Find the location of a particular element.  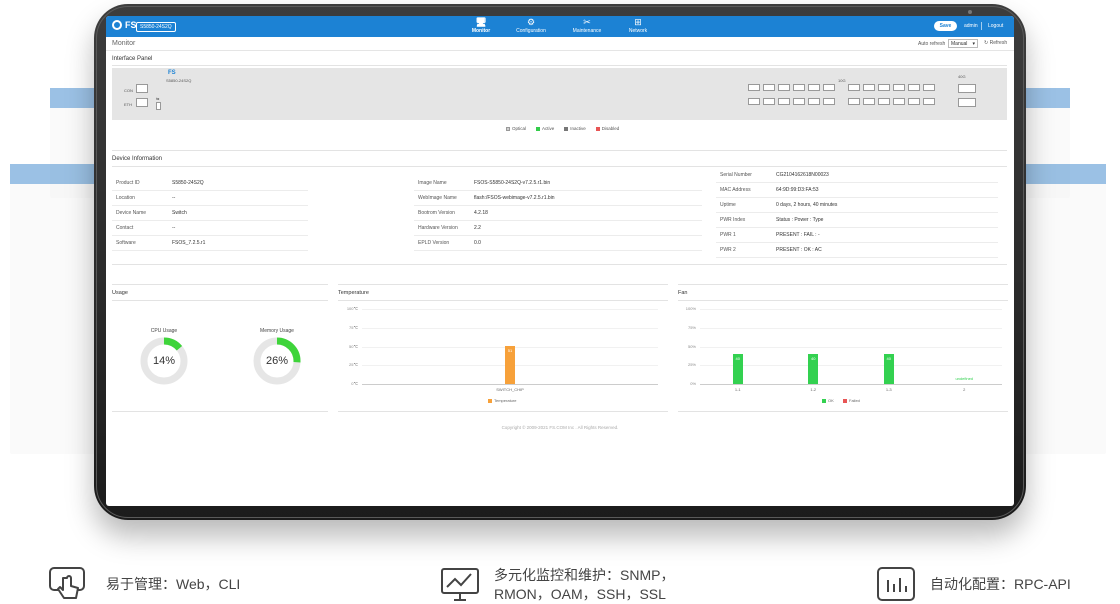

nav-configuration: ⚙ Configuration is located at coordinates (531, 25).